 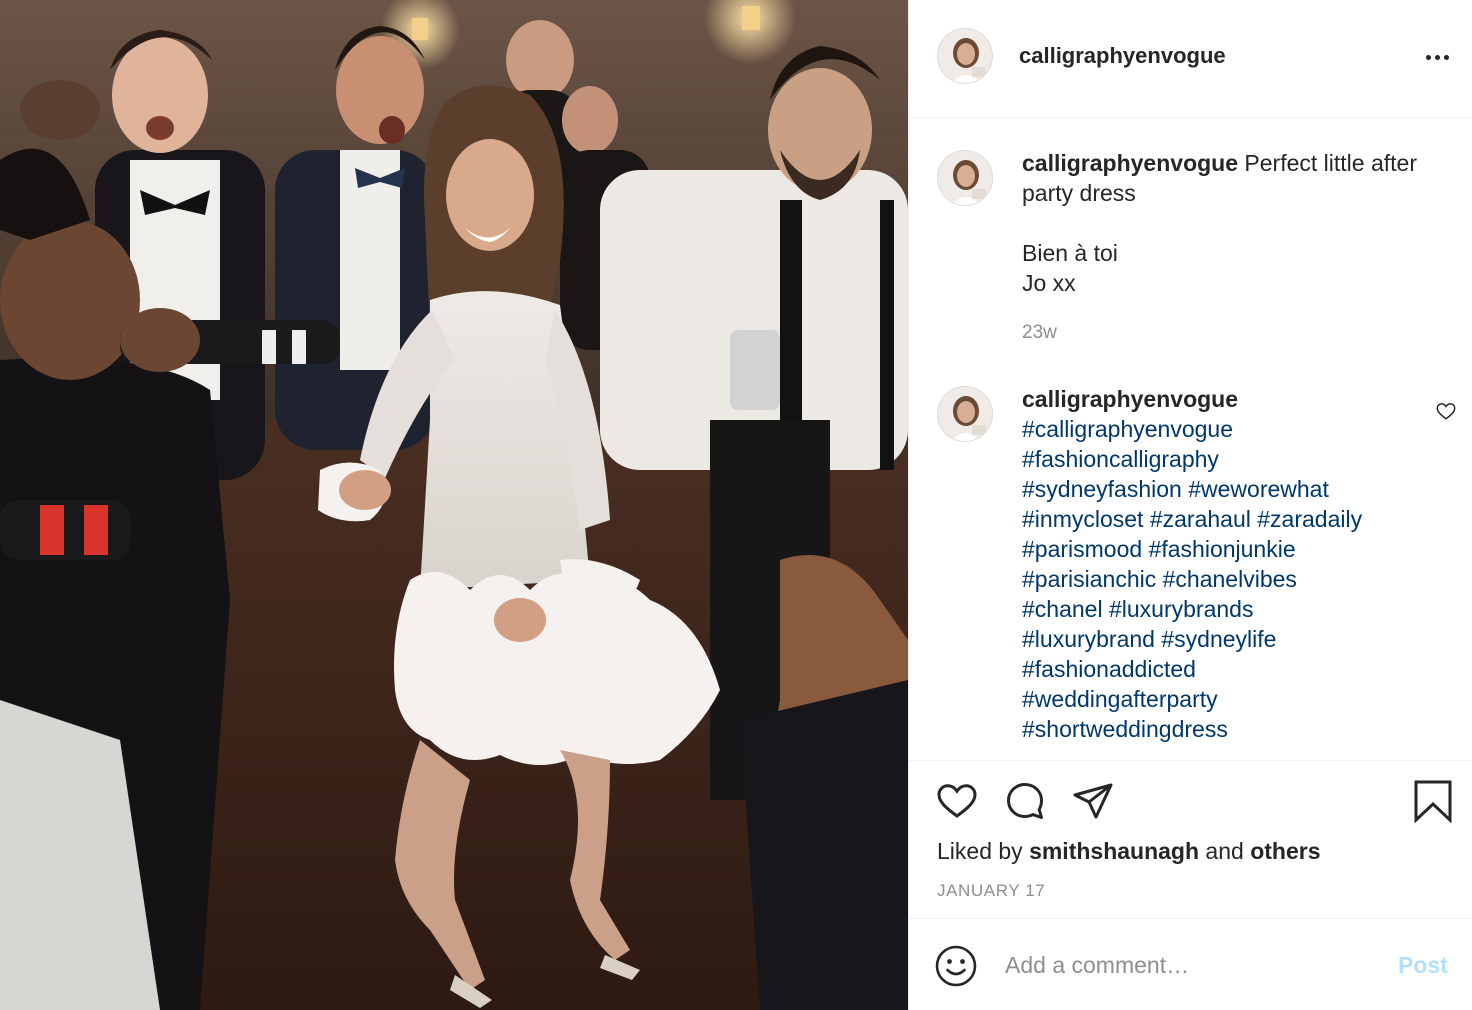 What do you see at coordinates (1242, 459) in the screenshot?
I see `hashtag-row: #fashioncalligraphy` at bounding box center [1242, 459].